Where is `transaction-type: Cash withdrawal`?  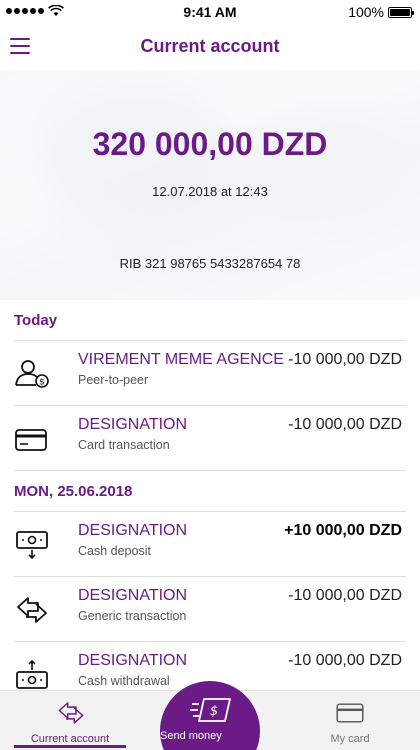 transaction-type: Cash withdrawal is located at coordinates (124, 681).